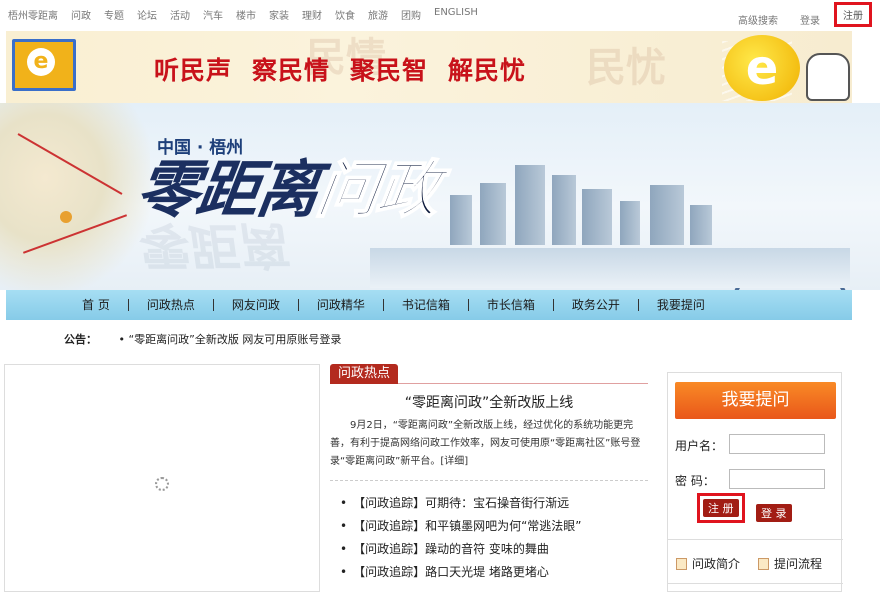 This screenshot has width=880, height=592. Describe the element at coordinates (33, 14) in the screenshot. I see `top-nav-link: 梧州零距离` at that location.